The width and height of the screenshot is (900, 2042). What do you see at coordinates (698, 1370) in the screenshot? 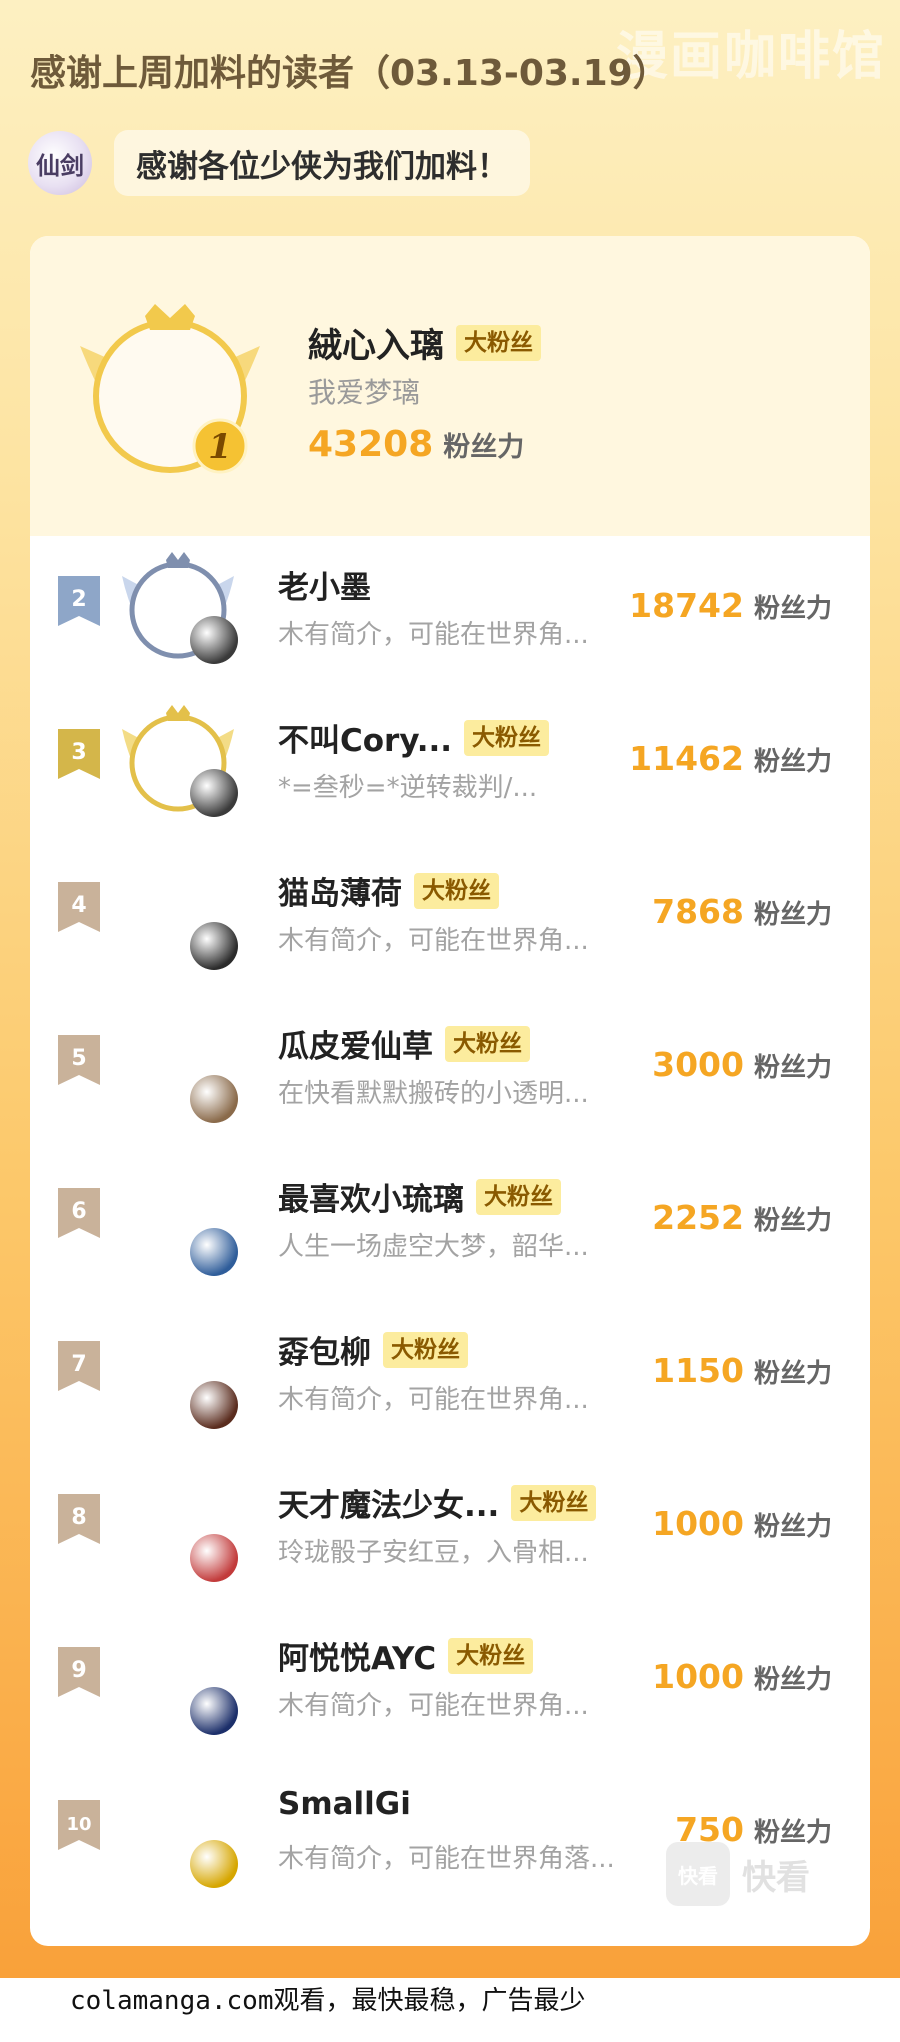
I see `score-value: 1150` at bounding box center [698, 1370].